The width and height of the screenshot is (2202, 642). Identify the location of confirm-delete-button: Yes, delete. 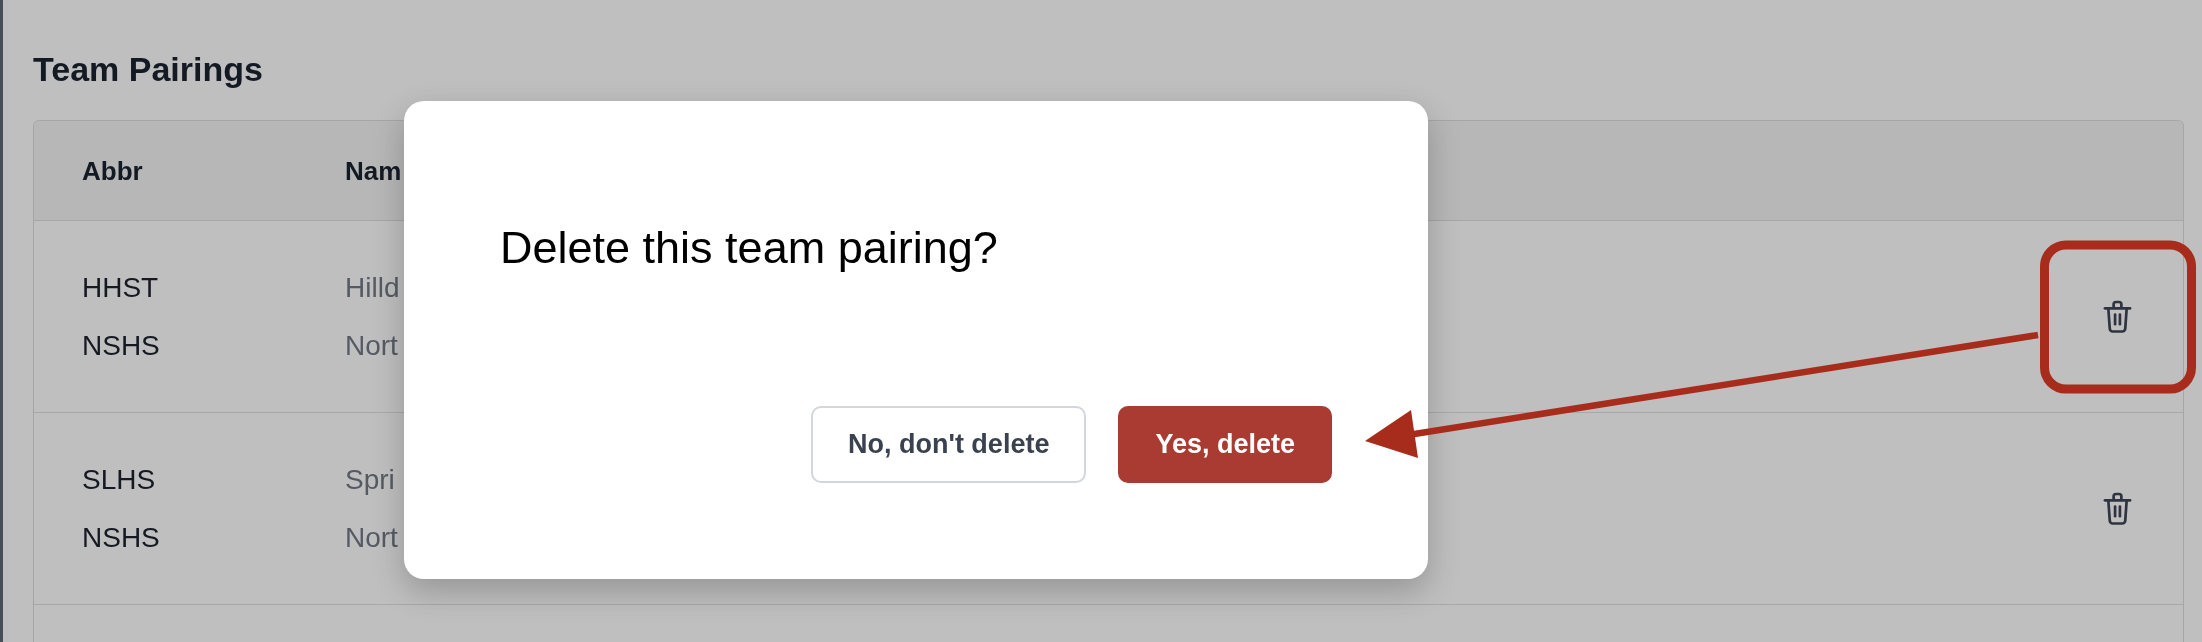
(1225, 444).